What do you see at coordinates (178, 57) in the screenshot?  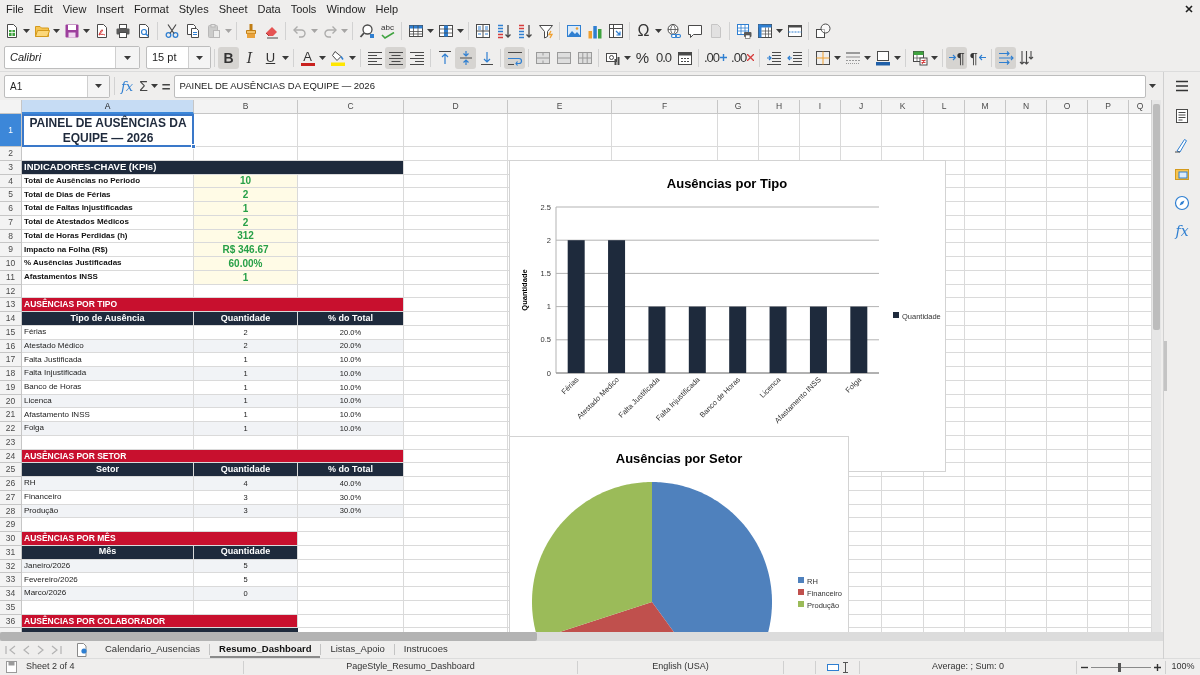 I see `font-size-field: 15 pt` at bounding box center [178, 57].